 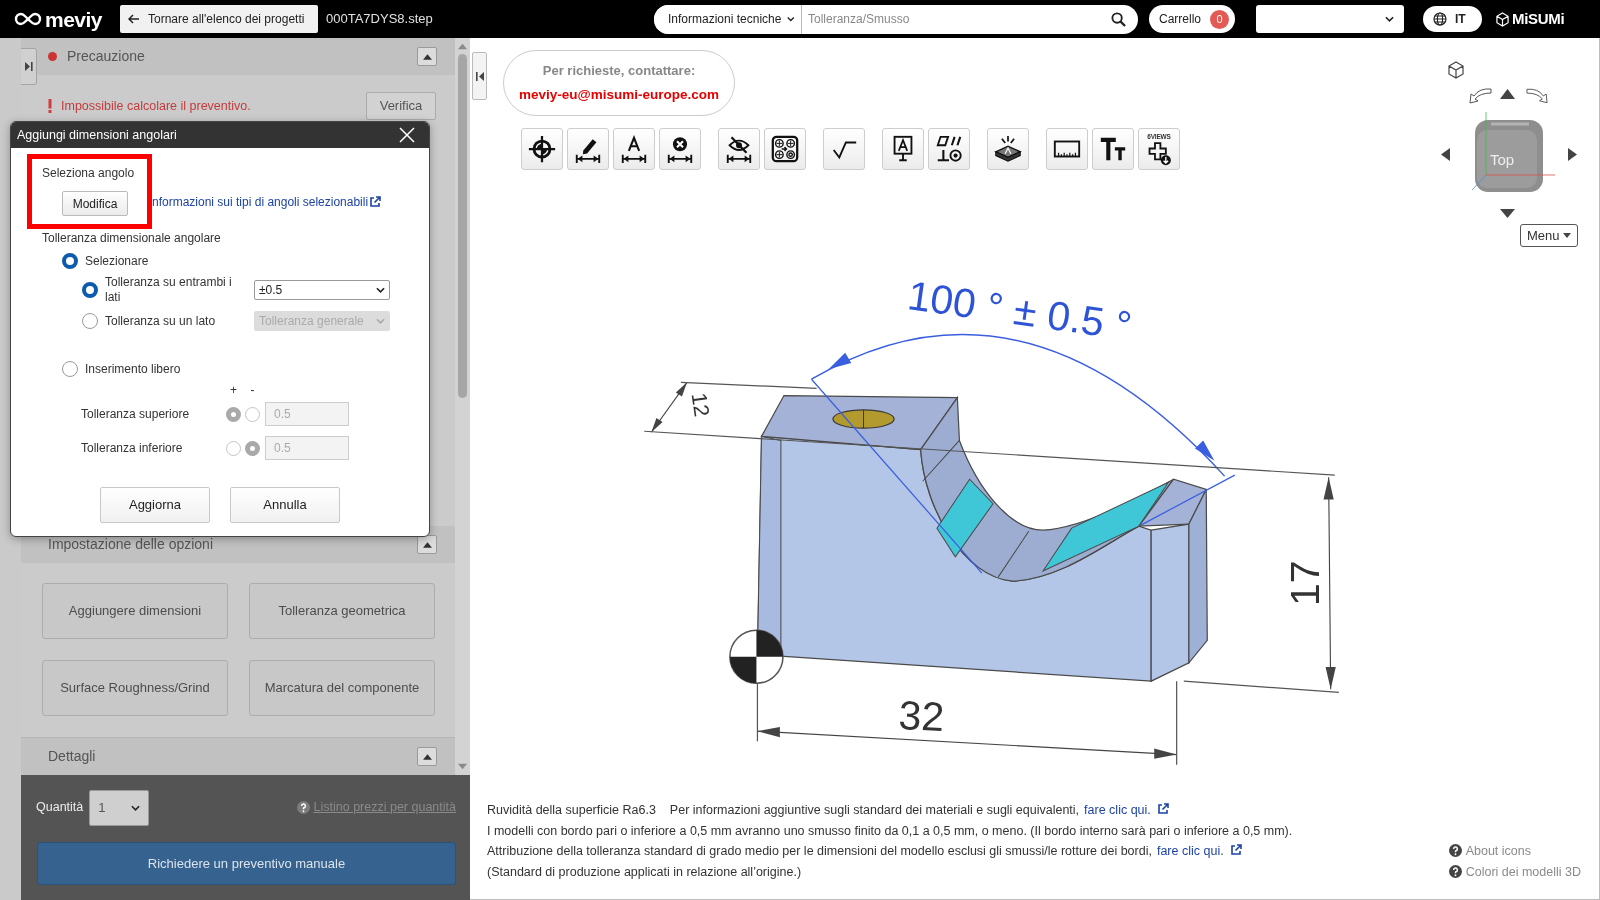 What do you see at coordinates (156, 106) in the screenshot?
I see `error-message: Impossibile calcolare il preventivo.` at bounding box center [156, 106].